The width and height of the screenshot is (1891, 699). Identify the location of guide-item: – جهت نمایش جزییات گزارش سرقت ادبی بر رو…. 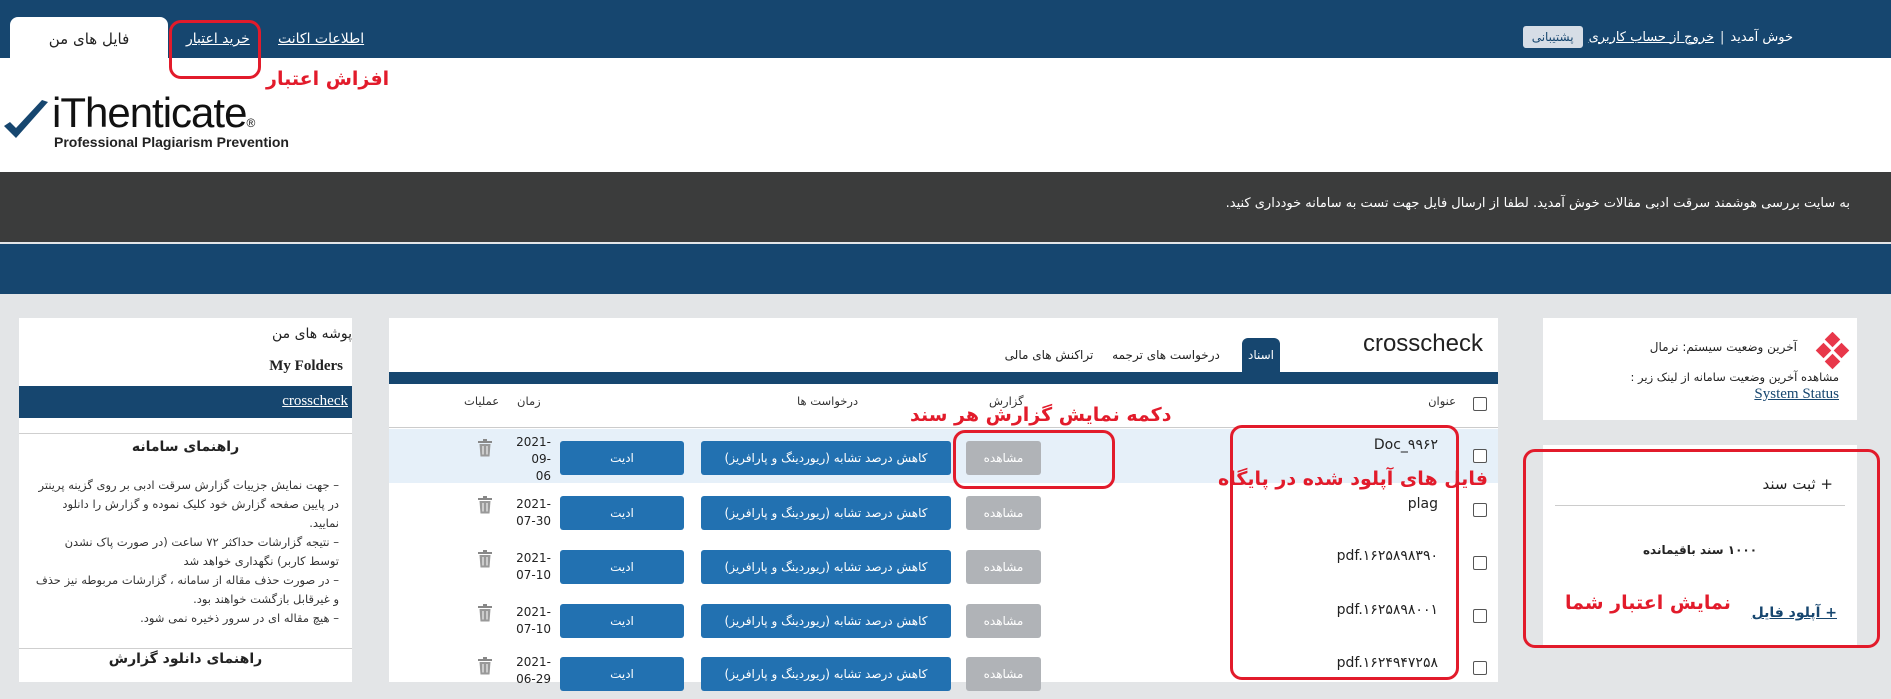
(189, 504).